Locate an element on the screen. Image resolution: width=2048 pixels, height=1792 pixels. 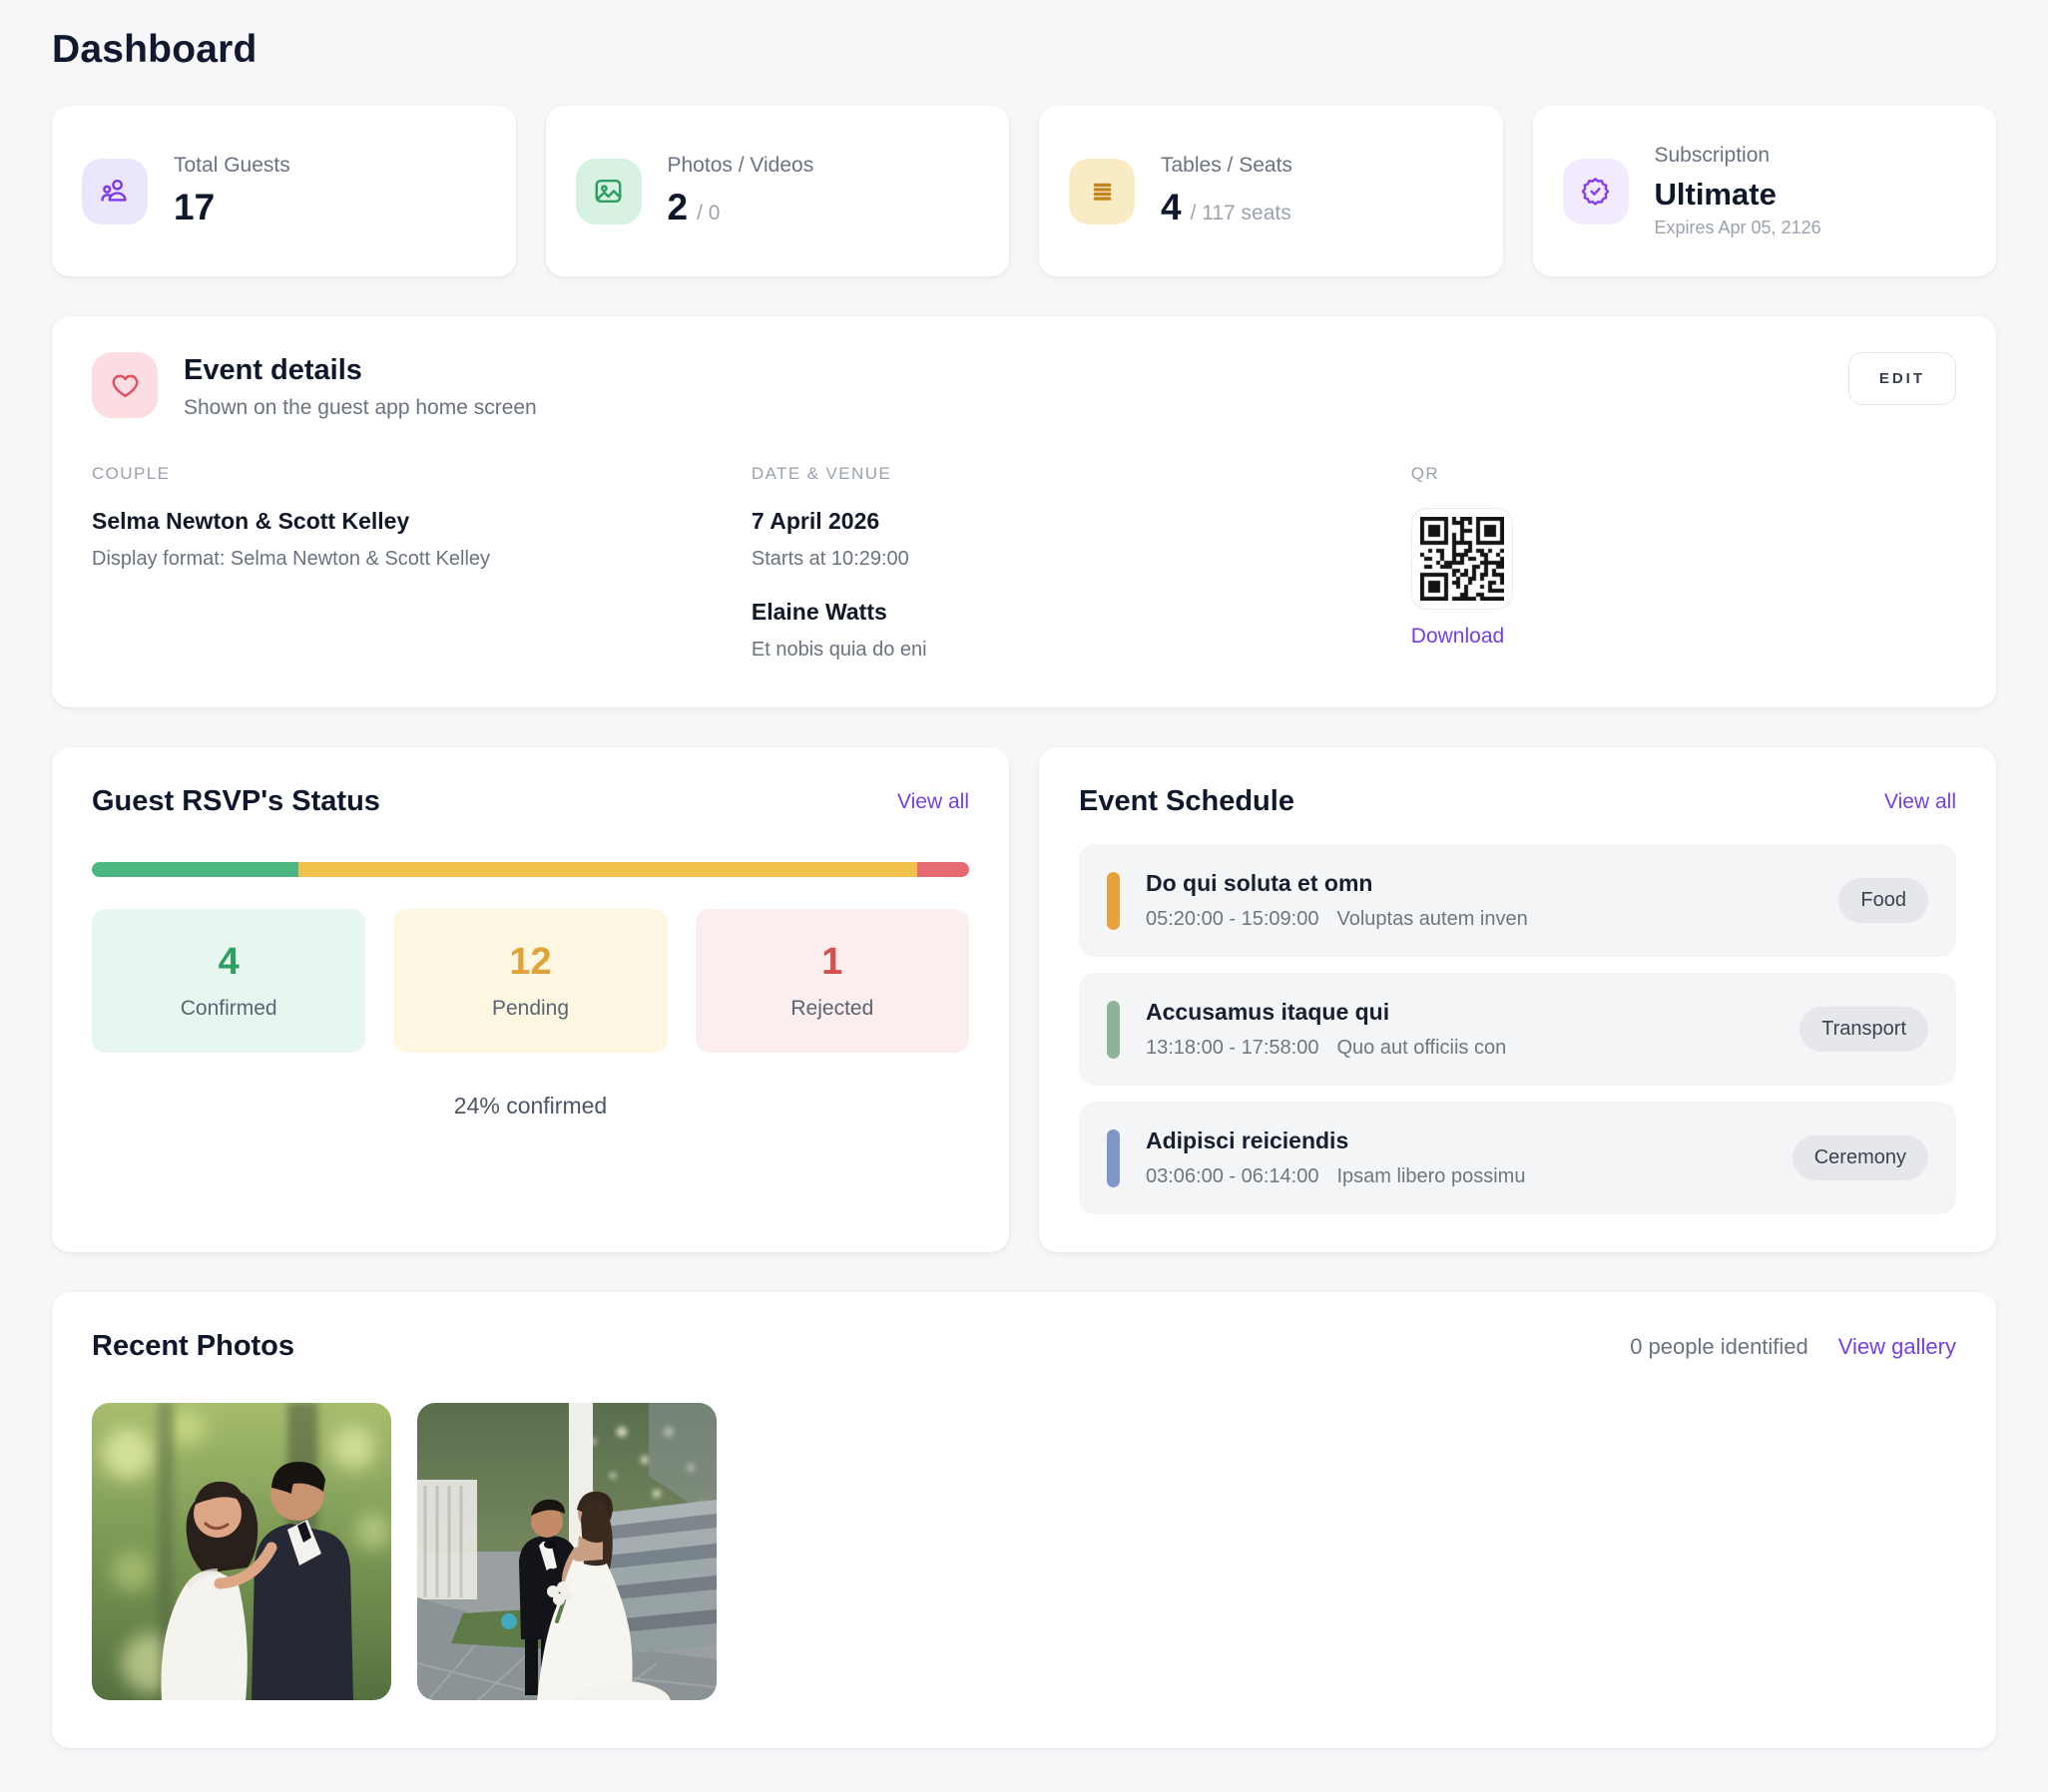
stat-value: 2 is located at coordinates (678, 207).